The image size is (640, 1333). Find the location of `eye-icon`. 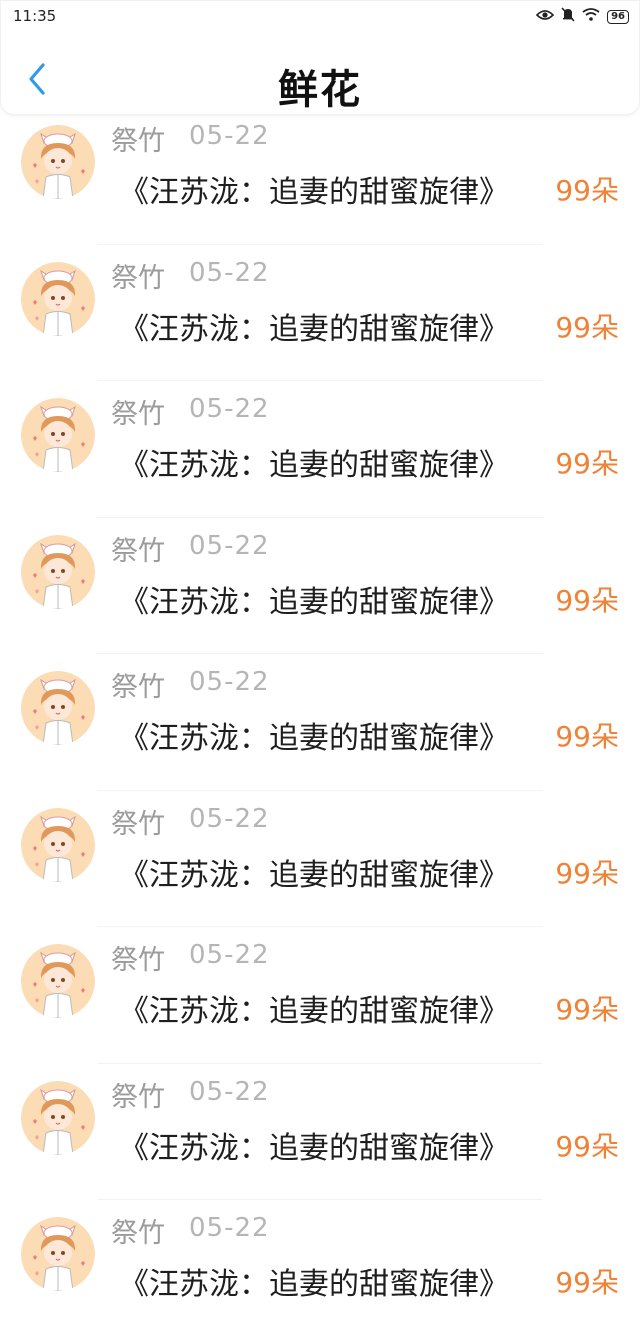

eye-icon is located at coordinates (545, 17).